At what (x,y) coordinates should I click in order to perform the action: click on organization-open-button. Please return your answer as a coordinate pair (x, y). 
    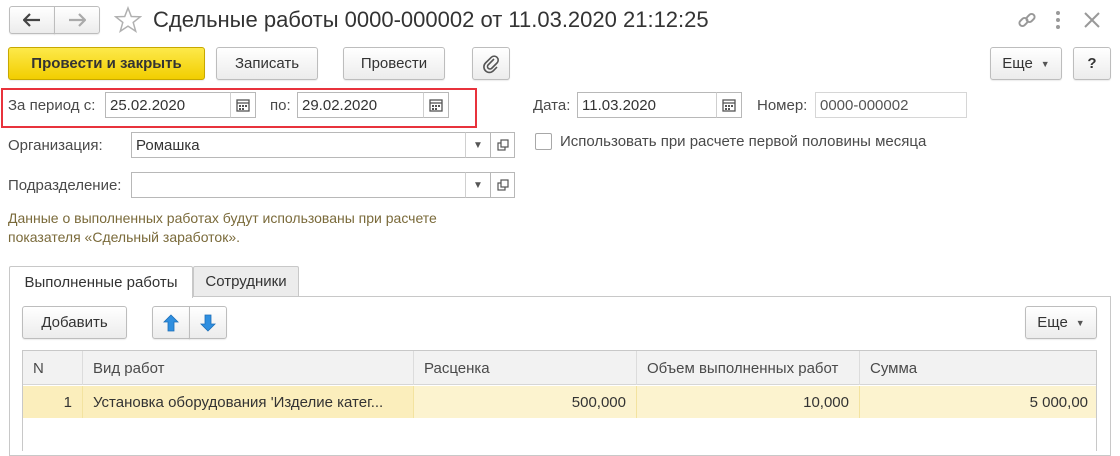
    Looking at the image, I should click on (503, 145).